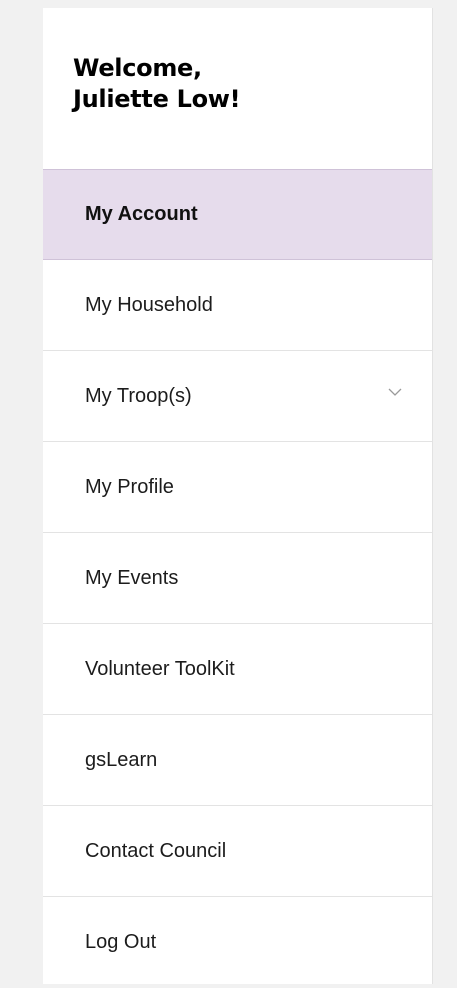 This screenshot has height=988, width=457. What do you see at coordinates (156, 850) in the screenshot?
I see `menu-item-label: Contact Council` at bounding box center [156, 850].